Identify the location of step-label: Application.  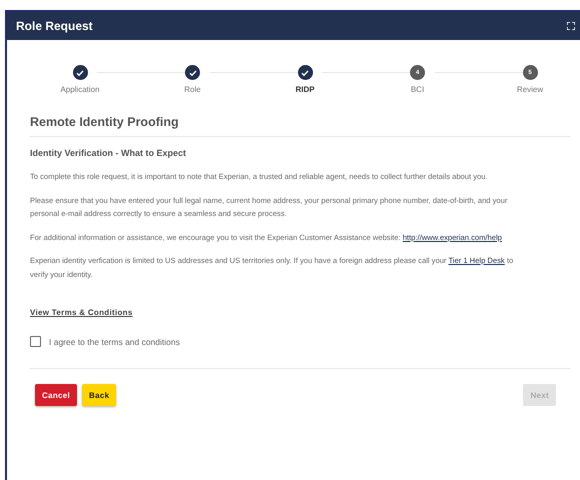
(80, 89).